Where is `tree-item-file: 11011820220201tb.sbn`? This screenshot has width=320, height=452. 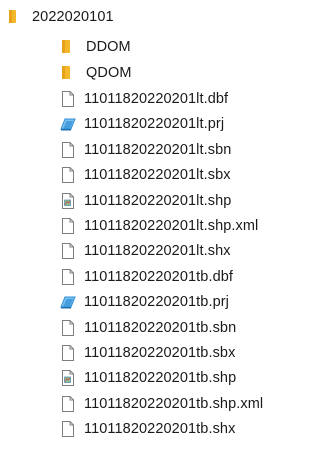
tree-item-file: 11011820220201tb.sbn is located at coordinates (148, 328).